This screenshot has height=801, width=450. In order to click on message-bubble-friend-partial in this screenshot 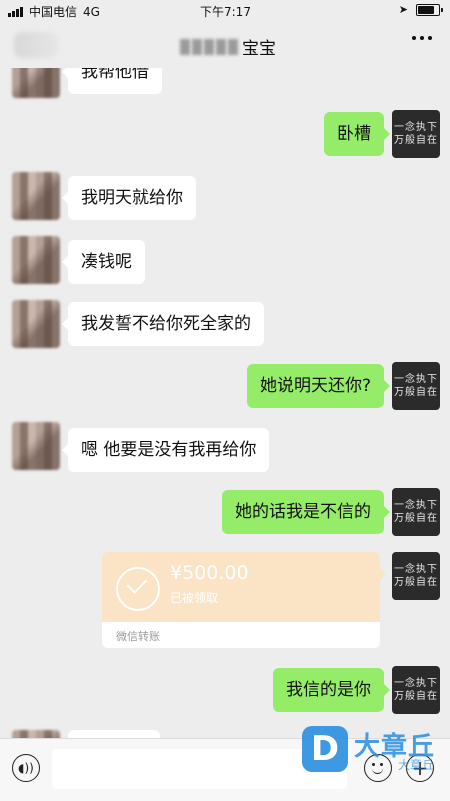, I will do `click(114, 734)`.